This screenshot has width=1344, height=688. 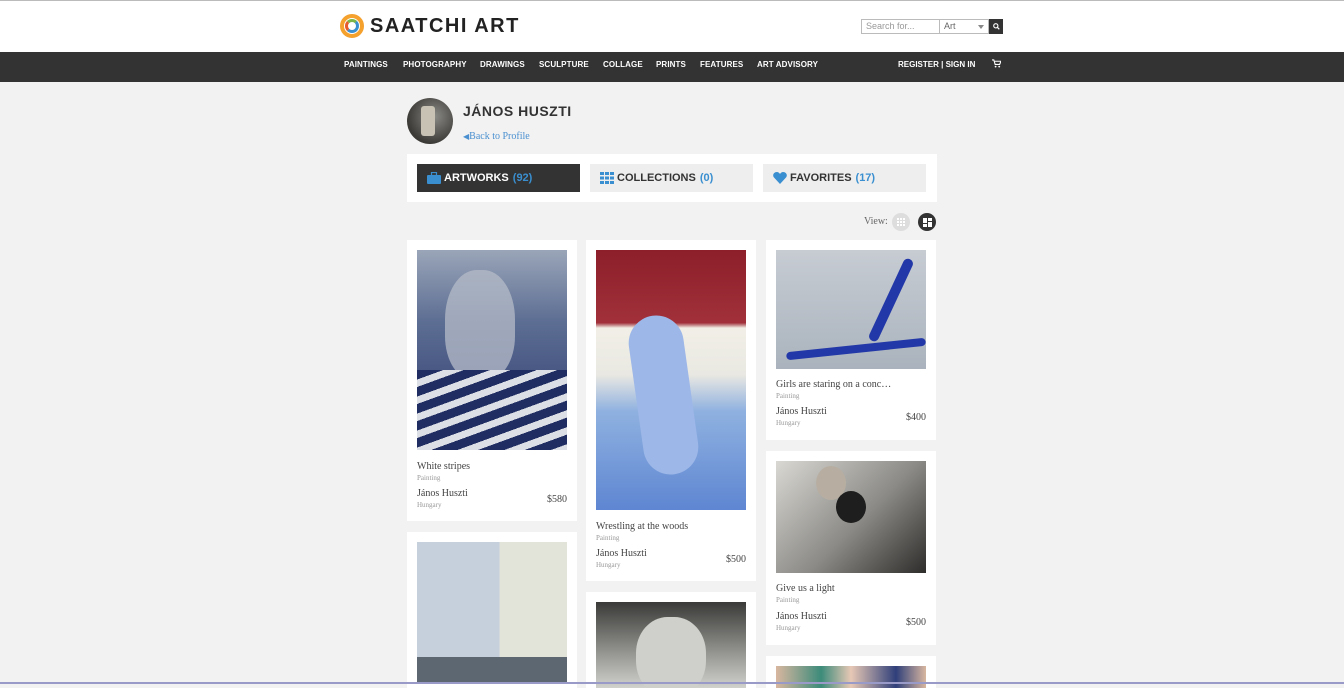 I want to click on nav-prints: PRINTS, so click(x=671, y=64).